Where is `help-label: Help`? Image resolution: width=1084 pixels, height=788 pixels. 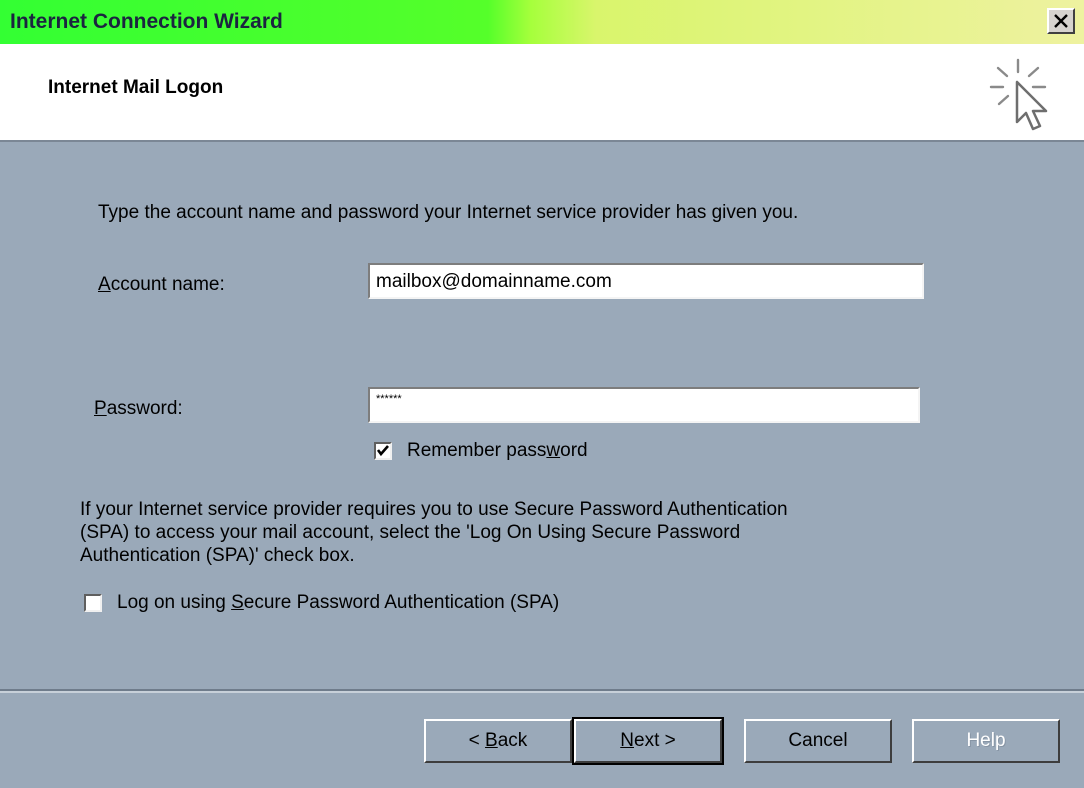
help-label: Help is located at coordinates (986, 740).